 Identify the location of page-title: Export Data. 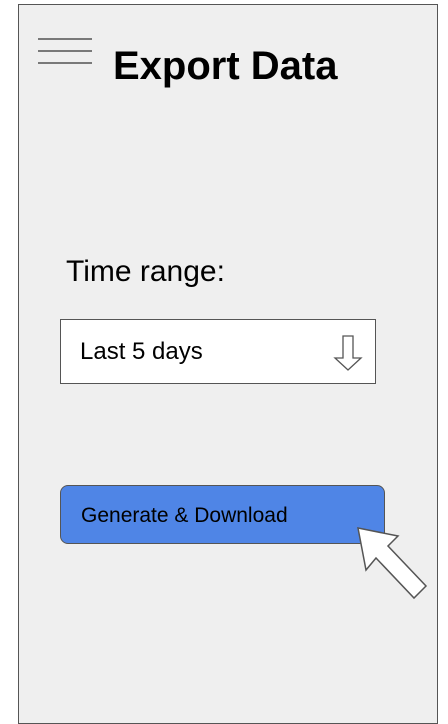
(225, 66).